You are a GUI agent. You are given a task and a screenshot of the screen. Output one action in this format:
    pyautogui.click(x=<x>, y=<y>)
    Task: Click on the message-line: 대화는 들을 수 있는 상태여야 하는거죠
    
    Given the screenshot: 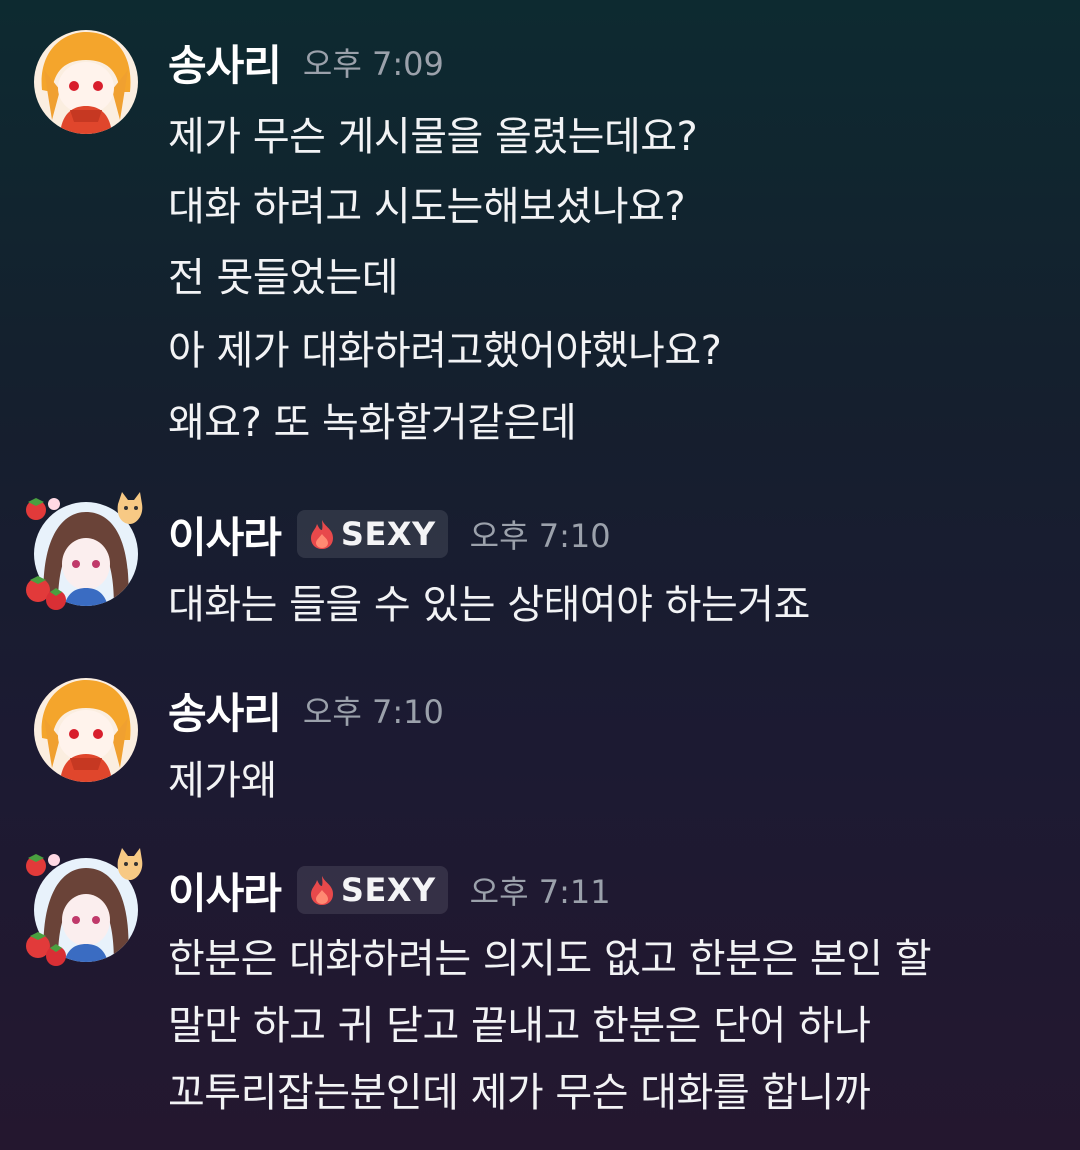 What is the action you would take?
    pyautogui.click(x=489, y=605)
    